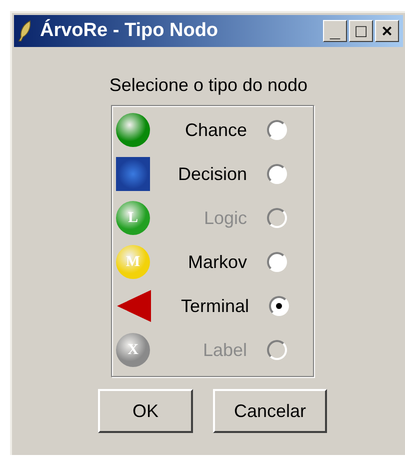  What do you see at coordinates (216, 262) in the screenshot?
I see `option-label: Markov` at bounding box center [216, 262].